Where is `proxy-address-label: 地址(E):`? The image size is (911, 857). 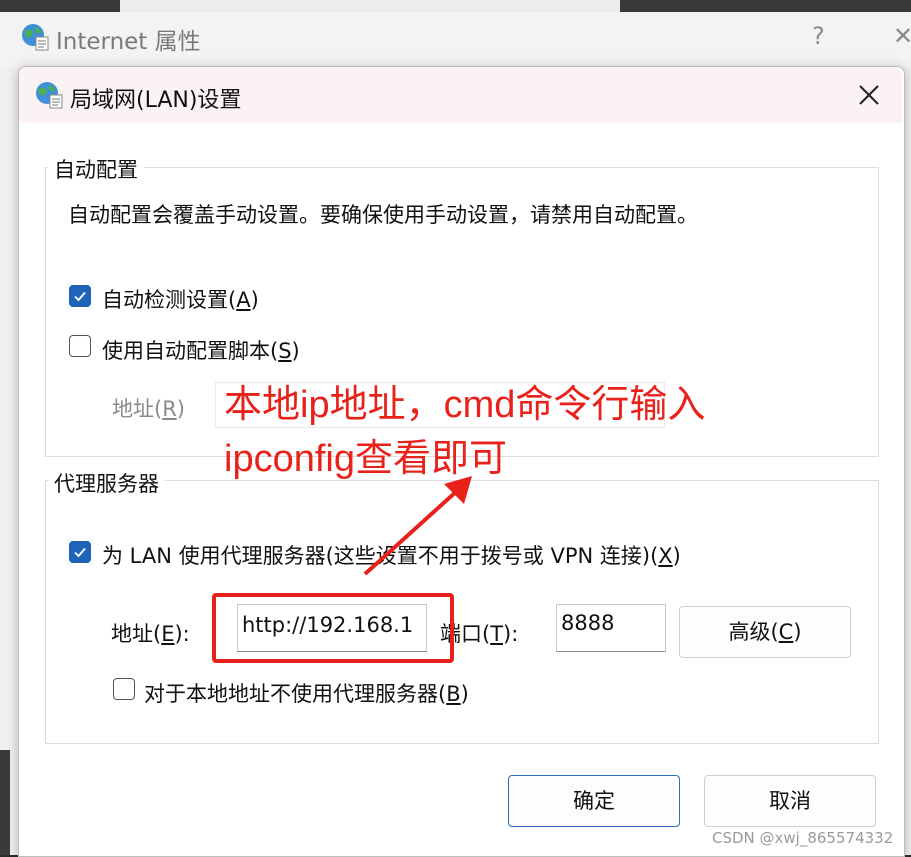
proxy-address-label: 地址(E): is located at coordinates (150, 634).